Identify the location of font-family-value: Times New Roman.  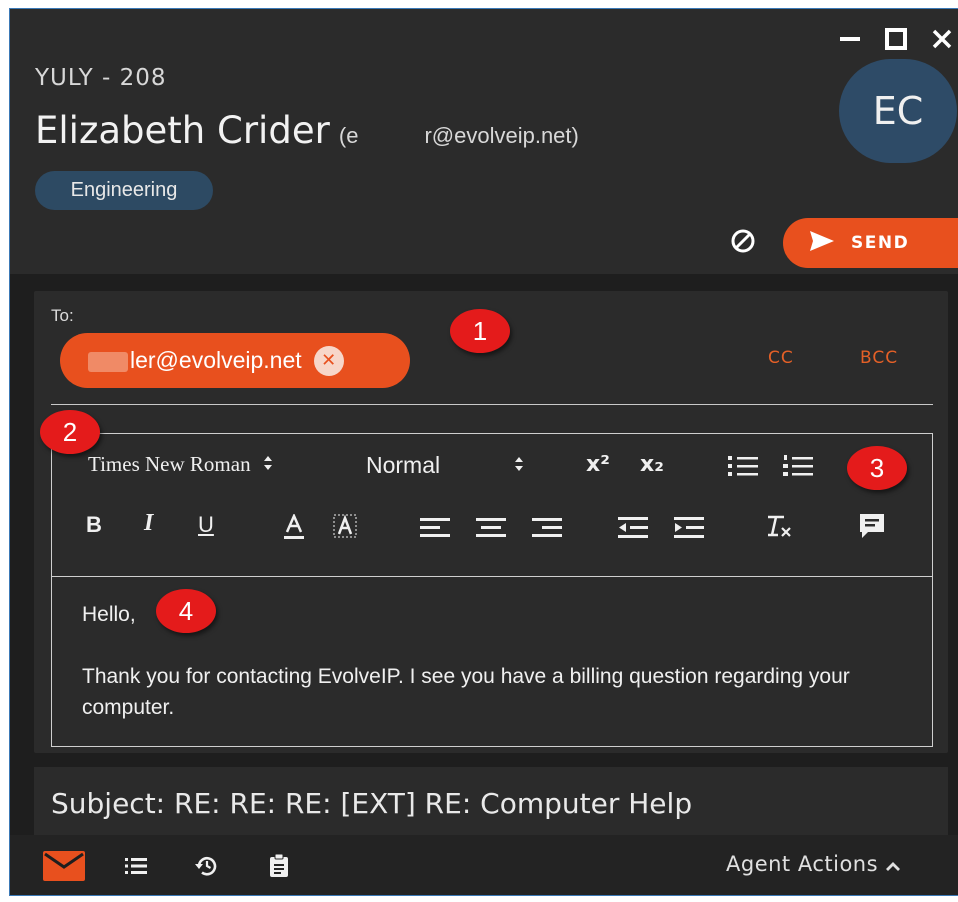
(169, 464).